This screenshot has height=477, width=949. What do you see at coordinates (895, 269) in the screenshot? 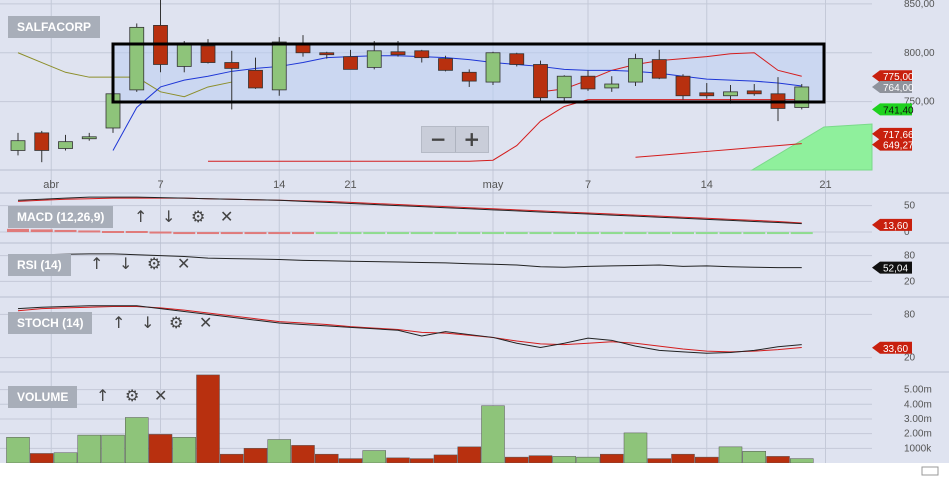
I see `rsi-badge-label: 52,04` at bounding box center [895, 269].